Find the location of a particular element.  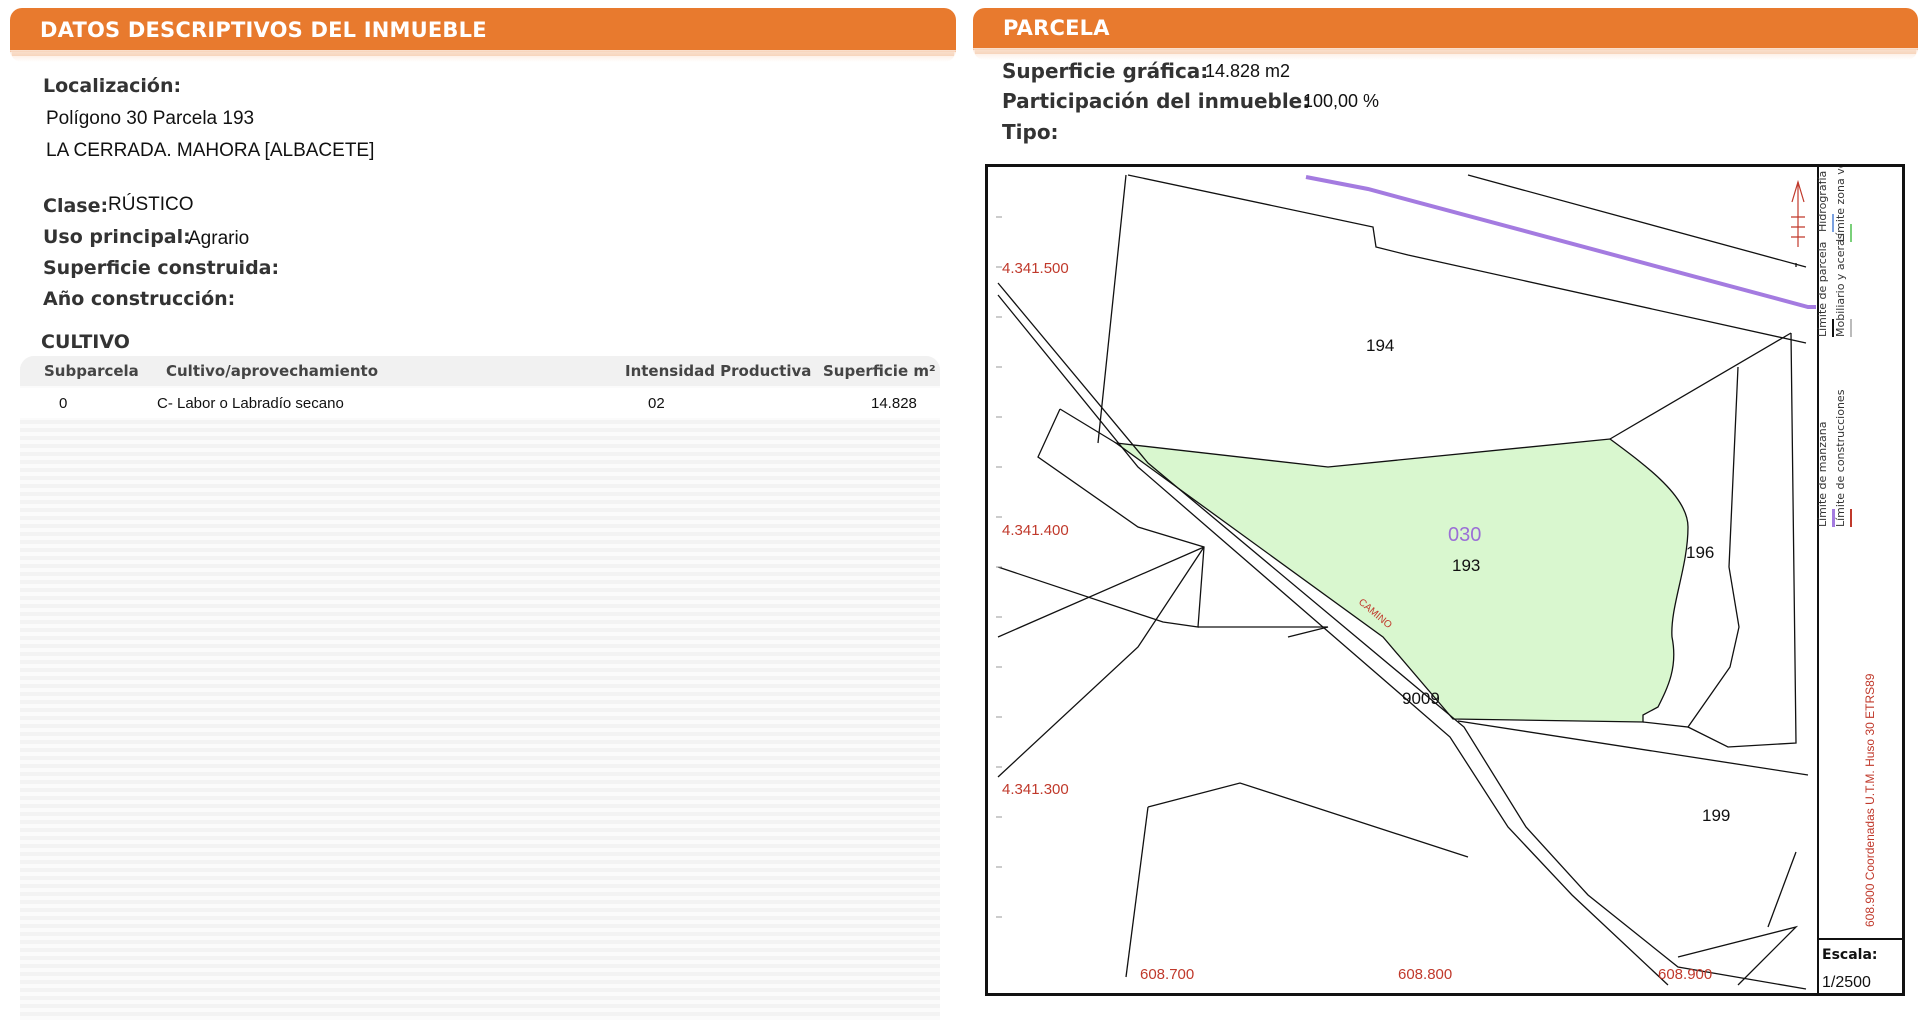

cell-cultivo: C- Labor o Labradío secano is located at coordinates (250, 403).